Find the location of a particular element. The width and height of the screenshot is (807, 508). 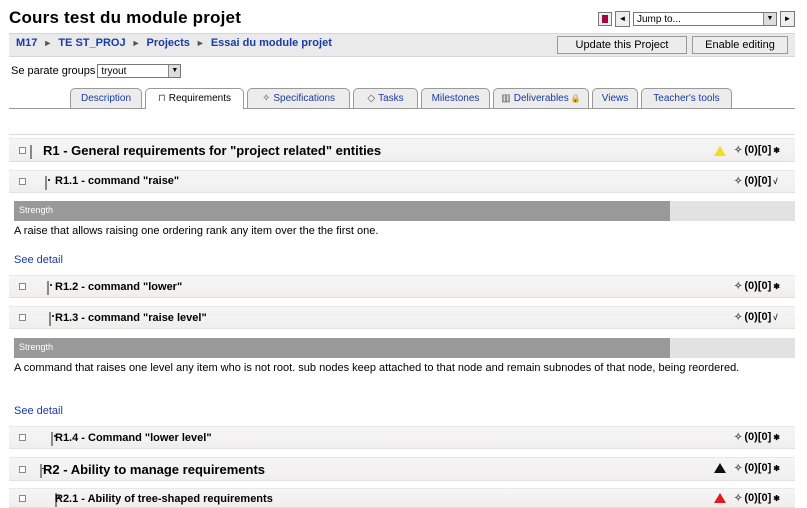

requirements-icon: ⊓ is located at coordinates (161, 98).